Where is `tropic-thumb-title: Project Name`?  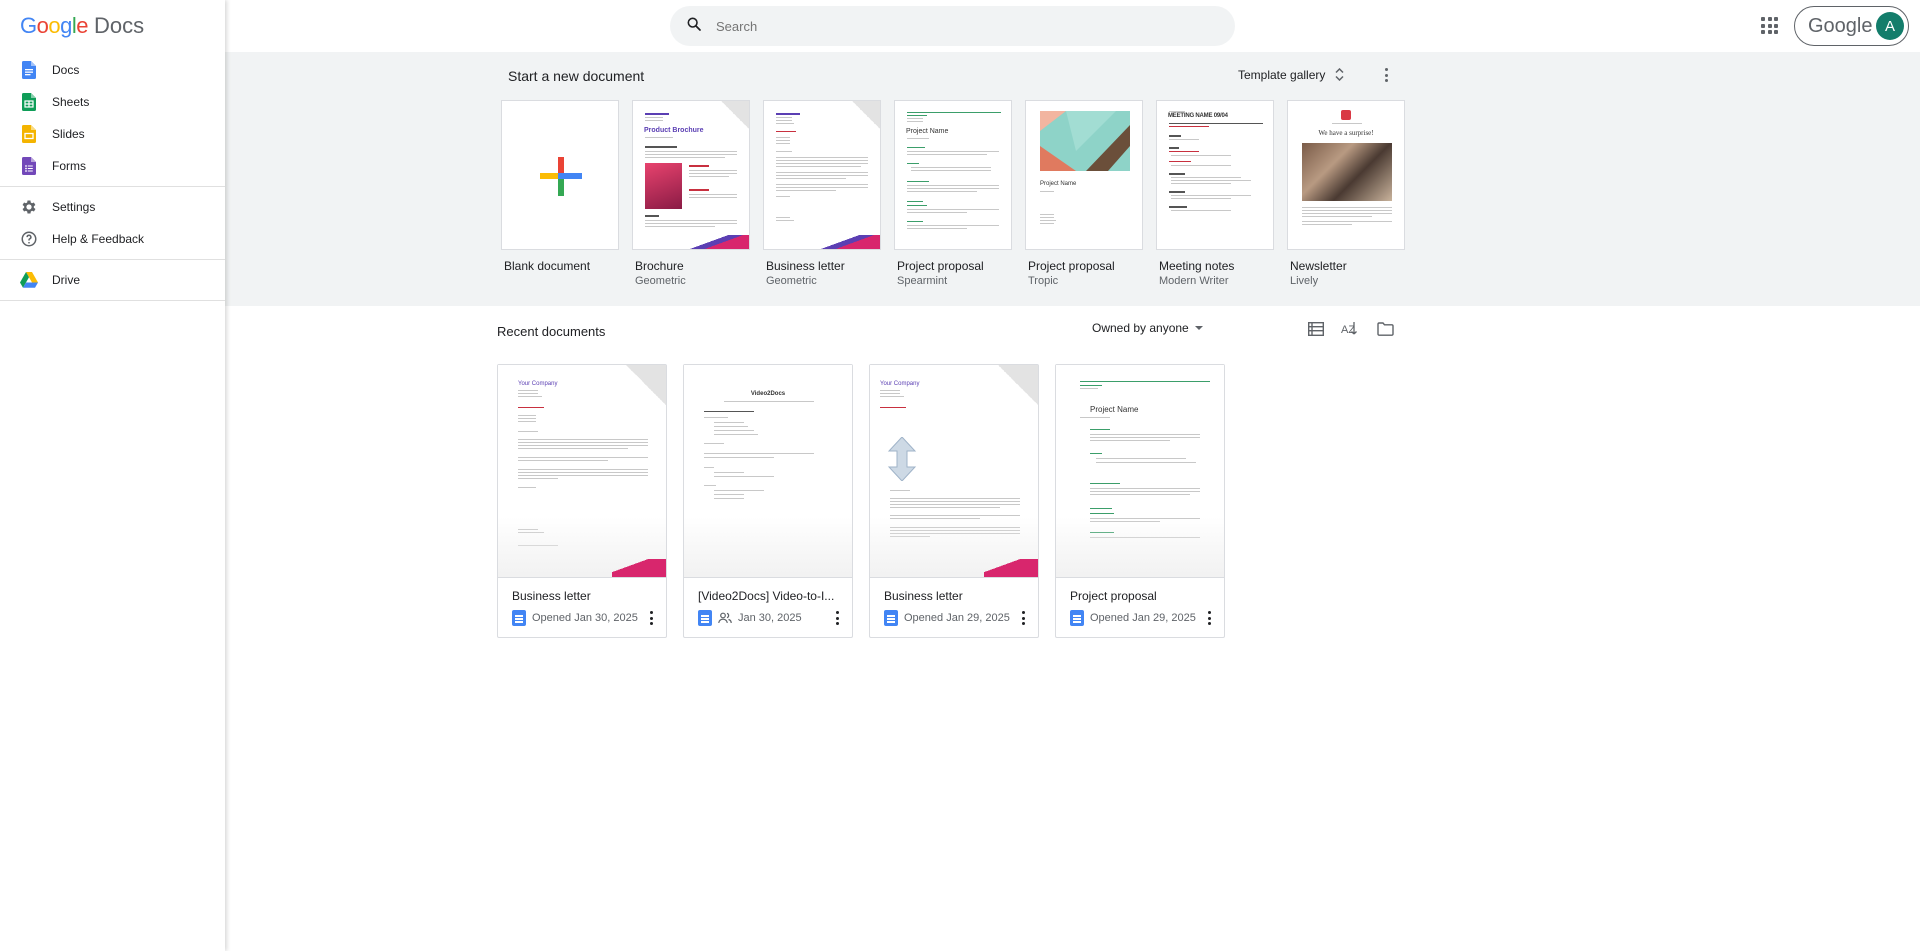 tropic-thumb-title: Project Name is located at coordinates (1058, 184).